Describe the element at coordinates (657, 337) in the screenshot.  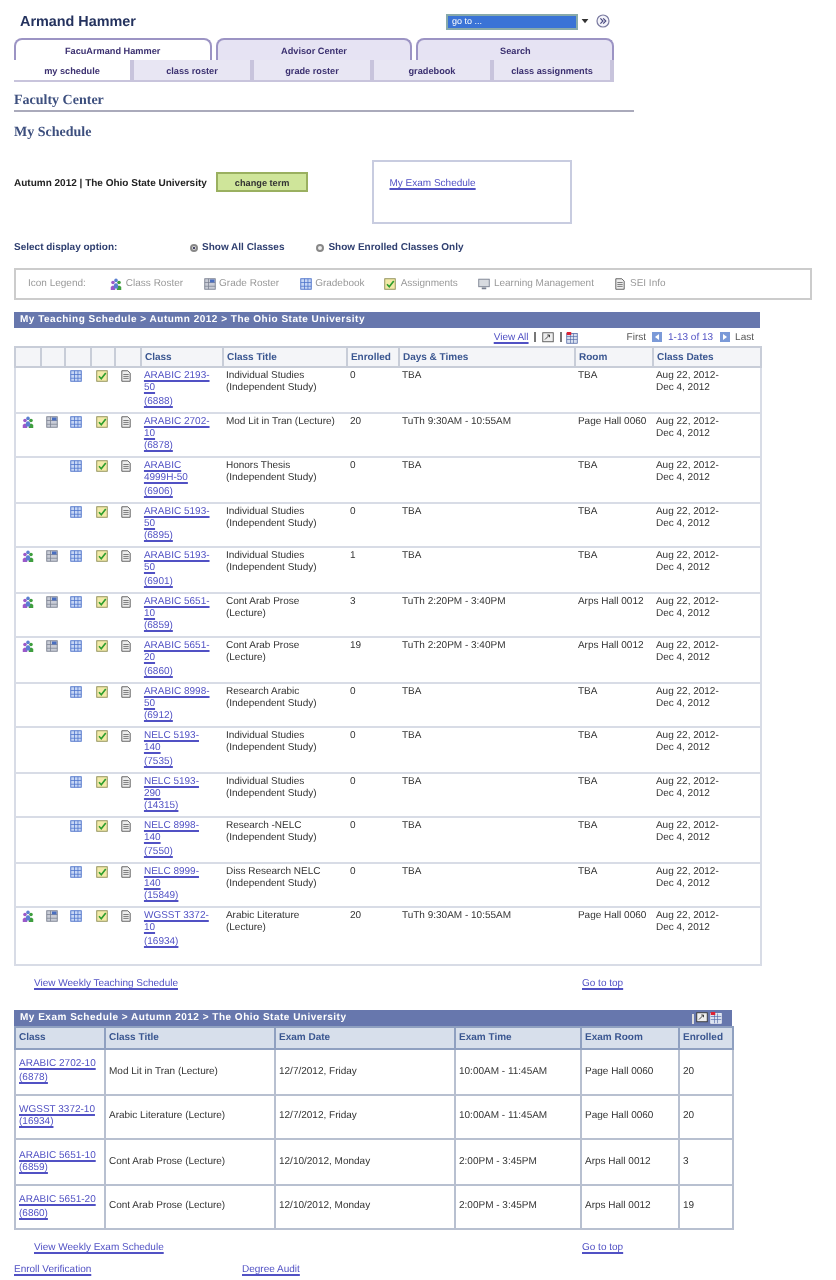
I see `previous-button` at that location.